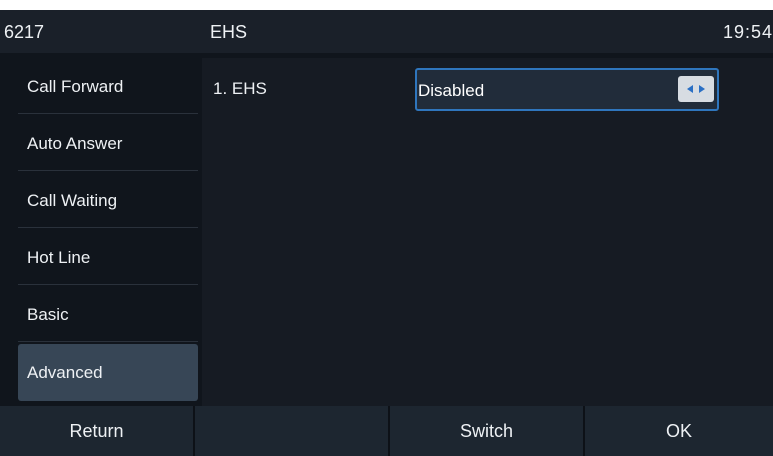 This screenshot has height=456, width=773. Describe the element at coordinates (75, 86) in the screenshot. I see `sidebar-item-label: Call Forward` at that location.